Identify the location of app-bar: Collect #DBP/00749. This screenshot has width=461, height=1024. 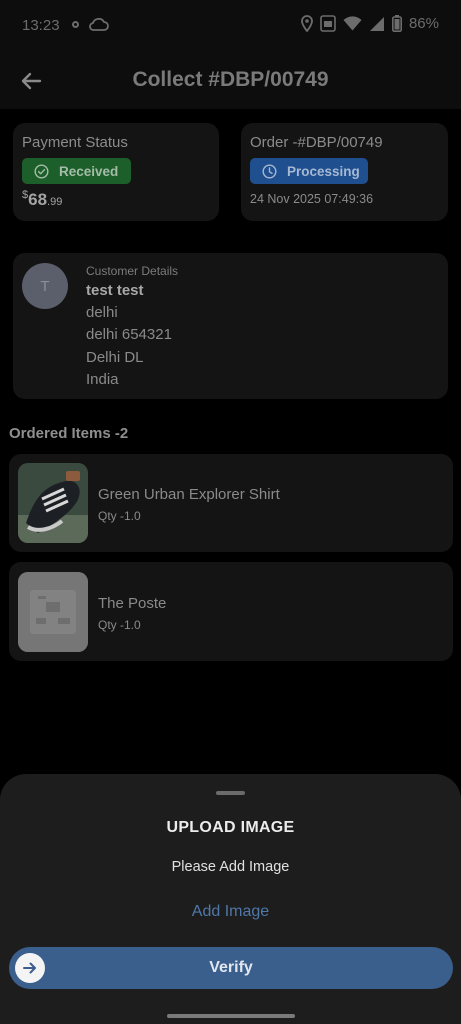
(230, 80).